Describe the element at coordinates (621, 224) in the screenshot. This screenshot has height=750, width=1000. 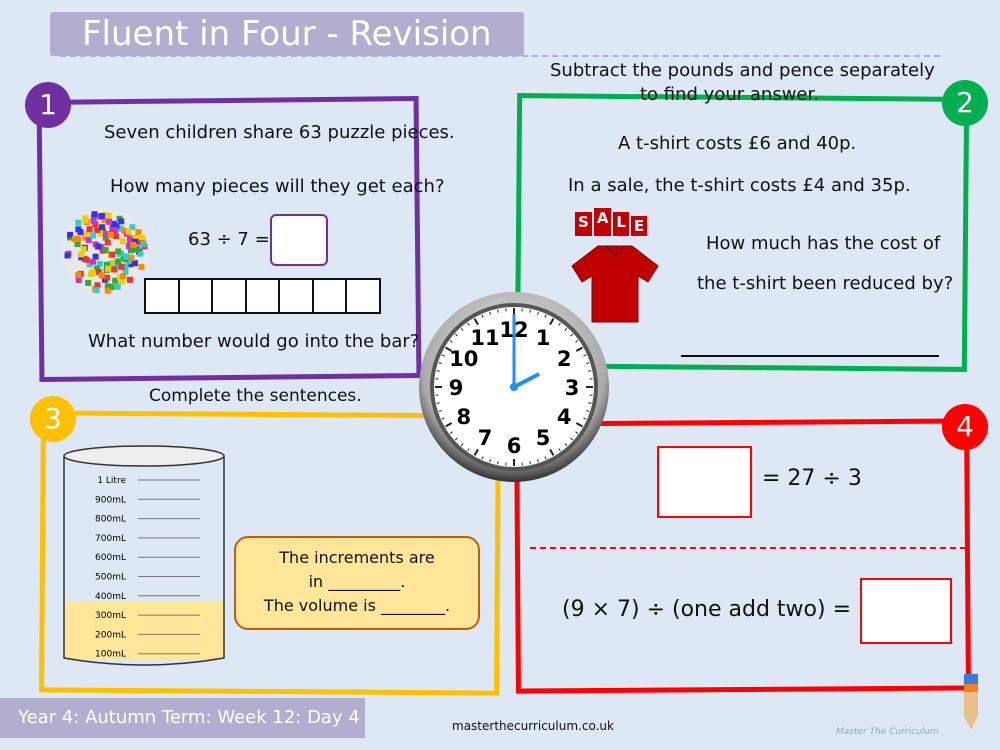
I see `sale-letter: L` at that location.